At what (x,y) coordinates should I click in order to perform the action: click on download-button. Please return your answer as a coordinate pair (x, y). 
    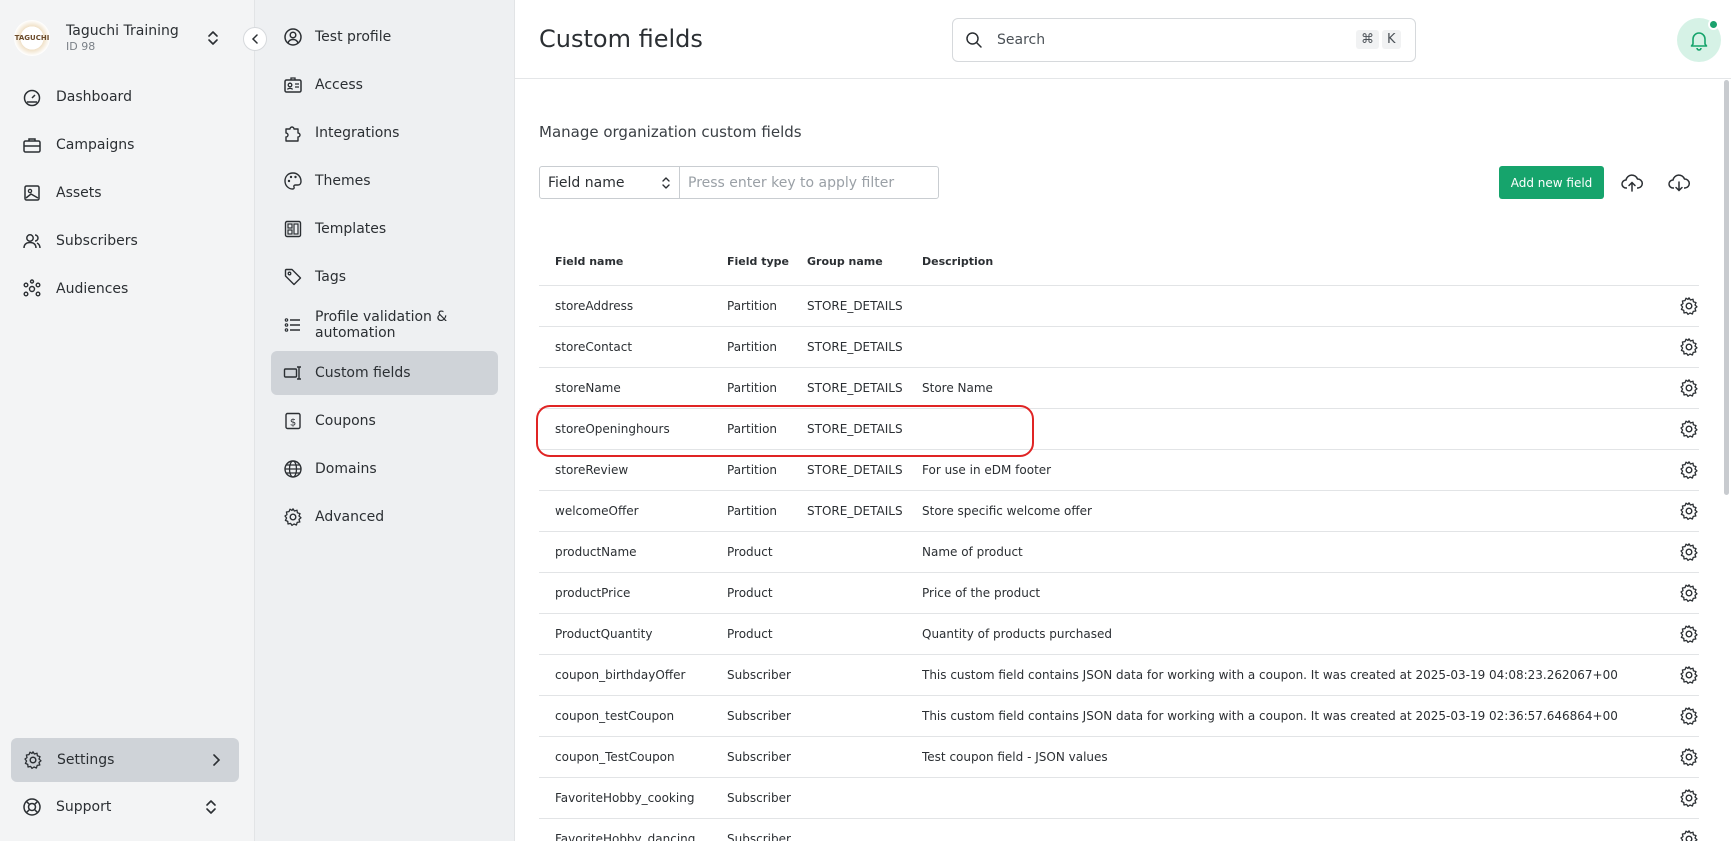
    Looking at the image, I should click on (1679, 183).